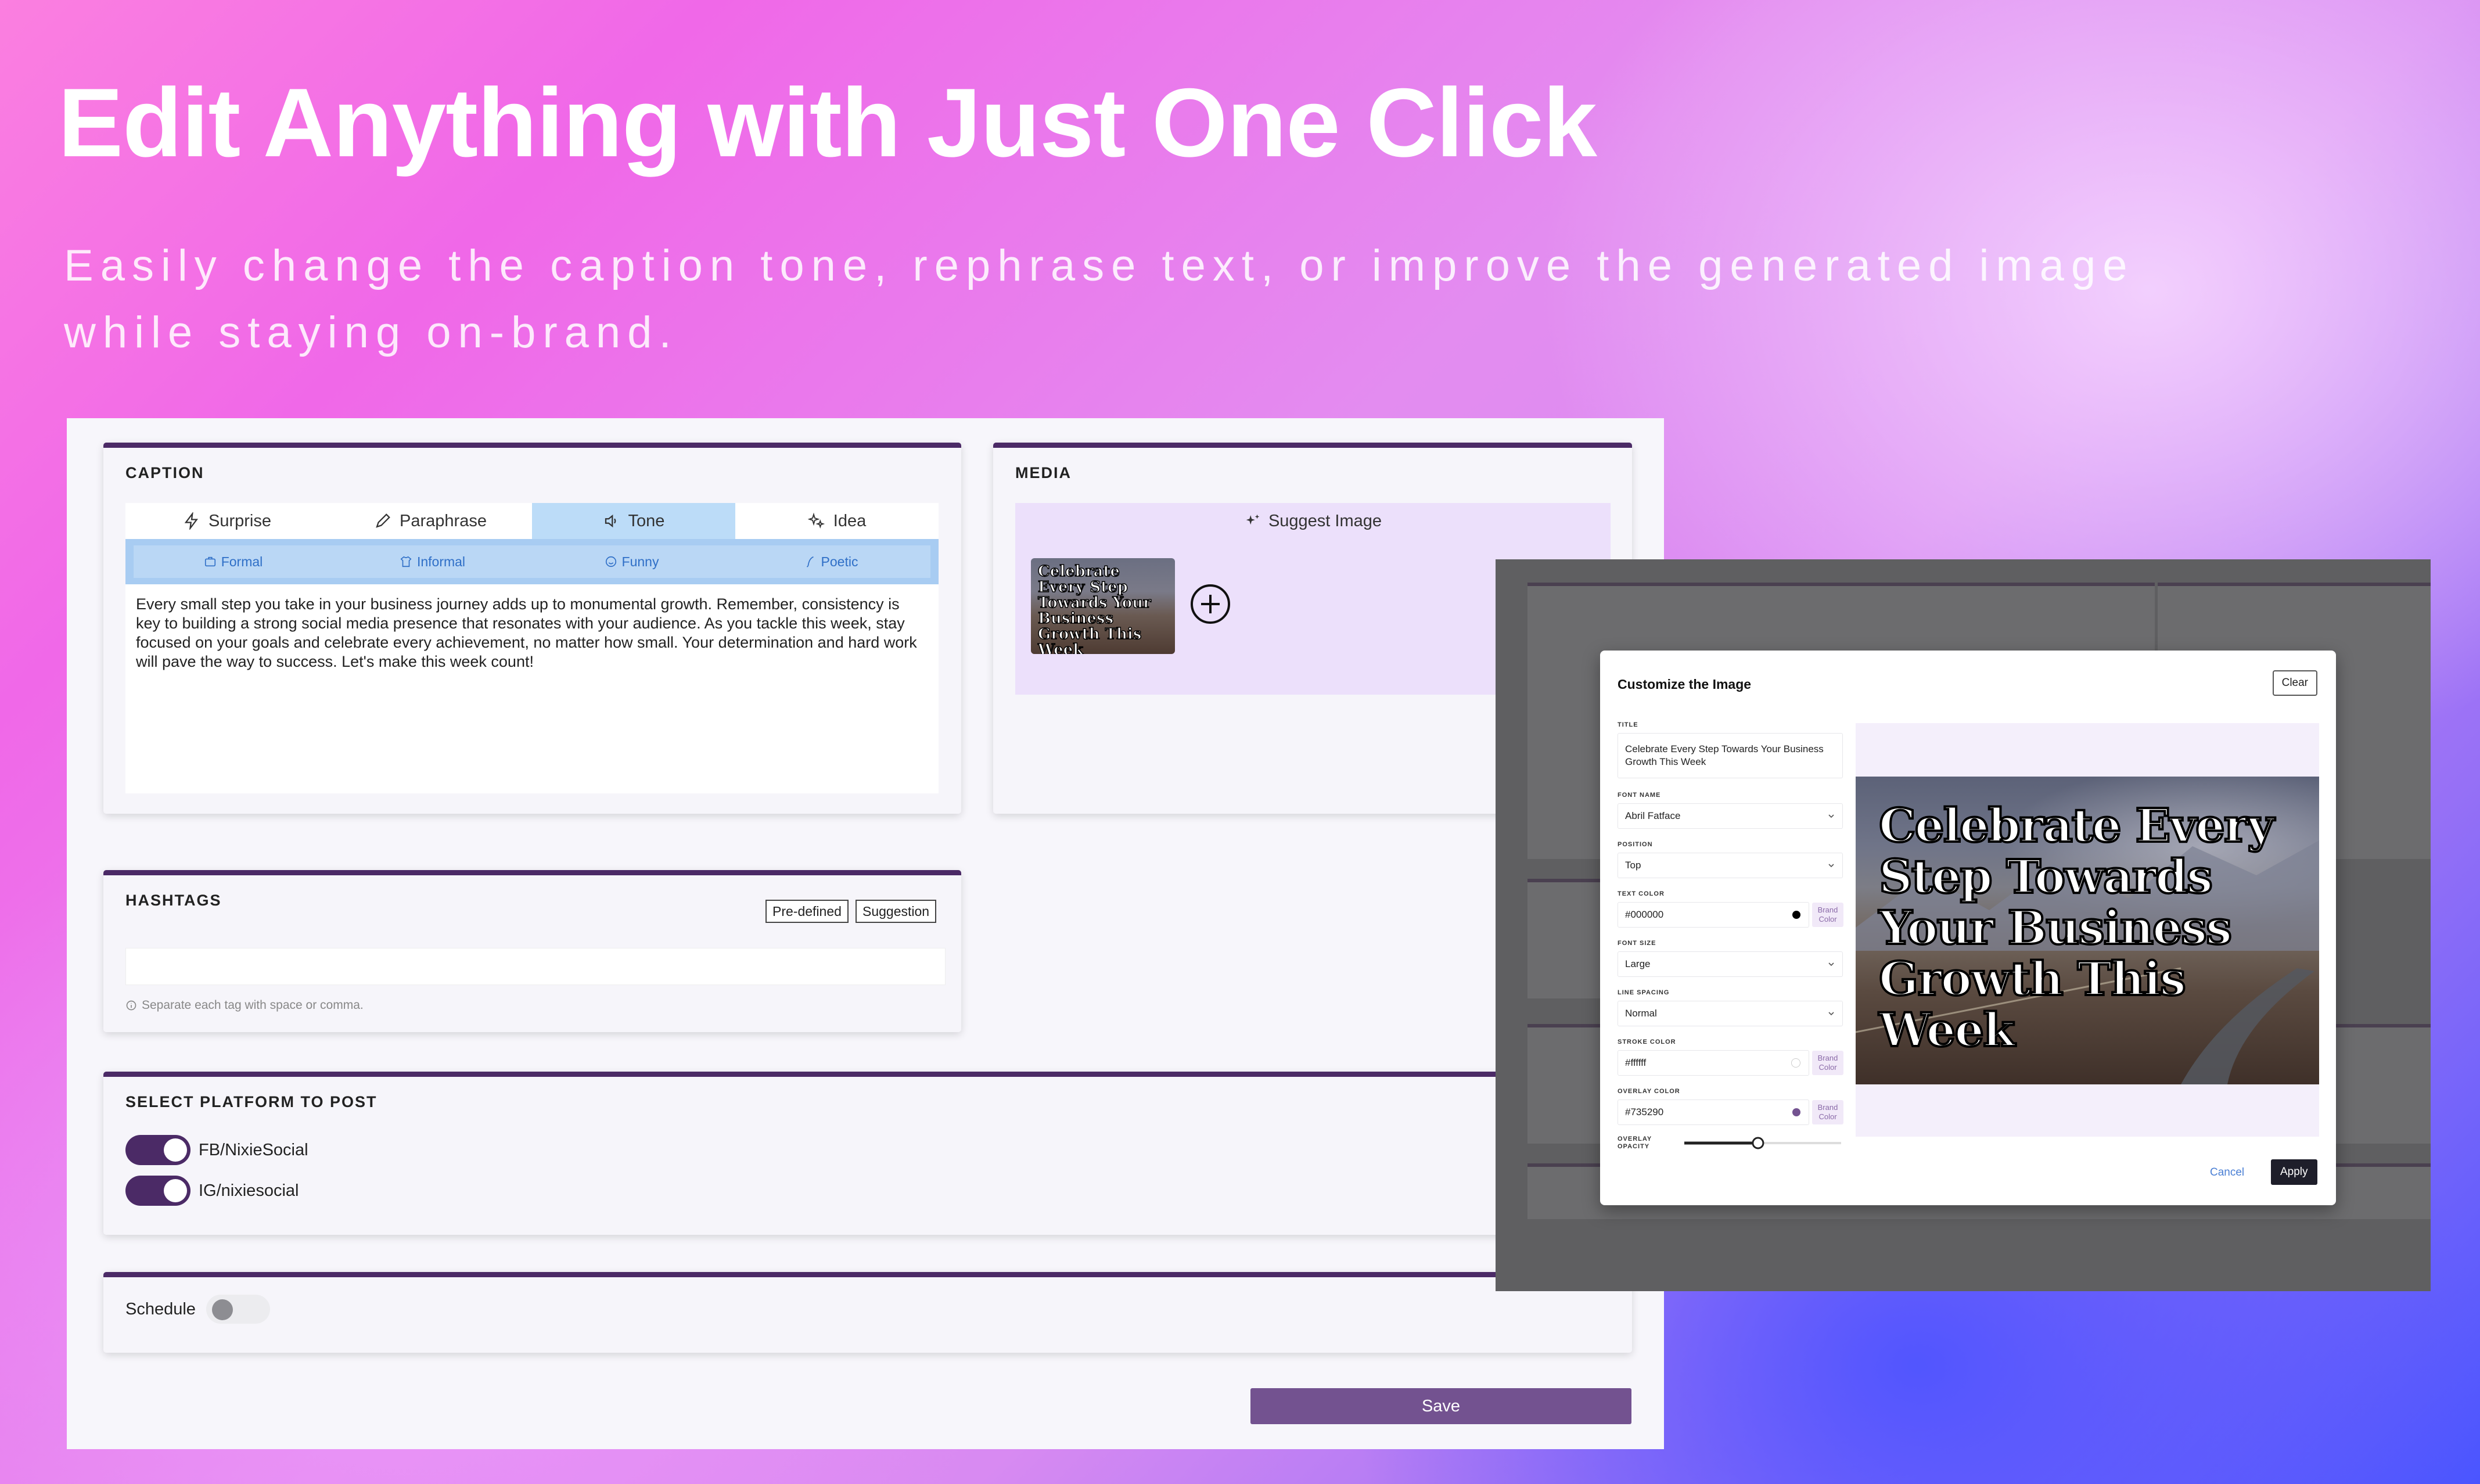 The height and width of the screenshot is (1484, 2480). Describe the element at coordinates (1653, 815) in the screenshot. I see `font-name-value: Abril Fatface` at that location.